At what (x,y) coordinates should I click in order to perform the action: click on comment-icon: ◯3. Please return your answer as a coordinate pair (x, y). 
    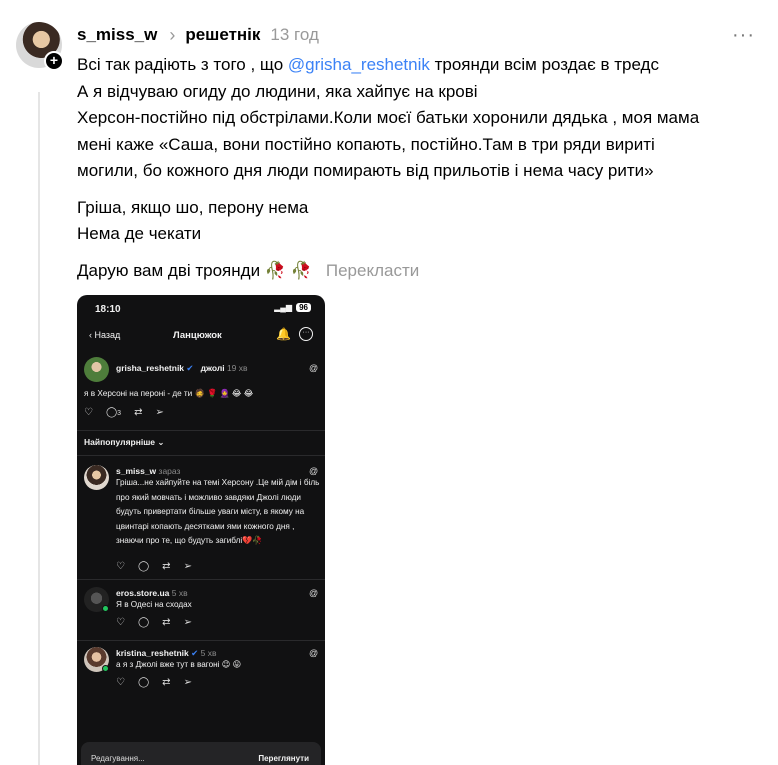
    Looking at the image, I should click on (113, 412).